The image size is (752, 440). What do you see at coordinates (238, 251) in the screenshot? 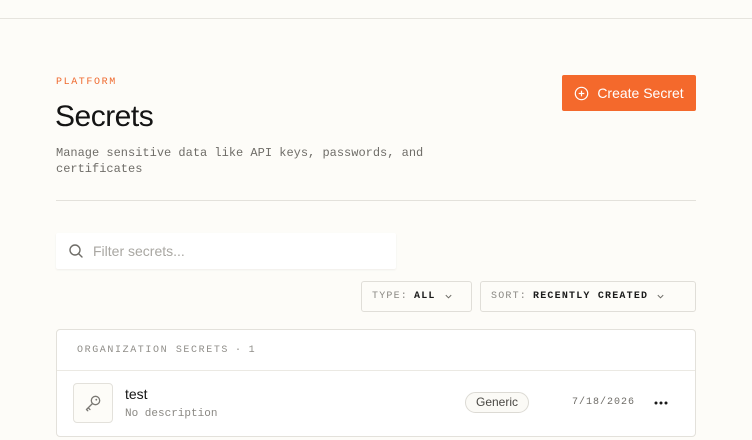
I see `search-input` at bounding box center [238, 251].